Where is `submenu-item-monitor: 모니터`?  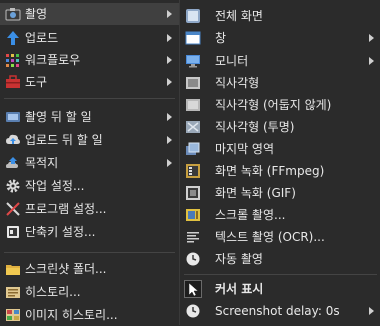 submenu-item-monitor: 모니터 is located at coordinates (280, 61).